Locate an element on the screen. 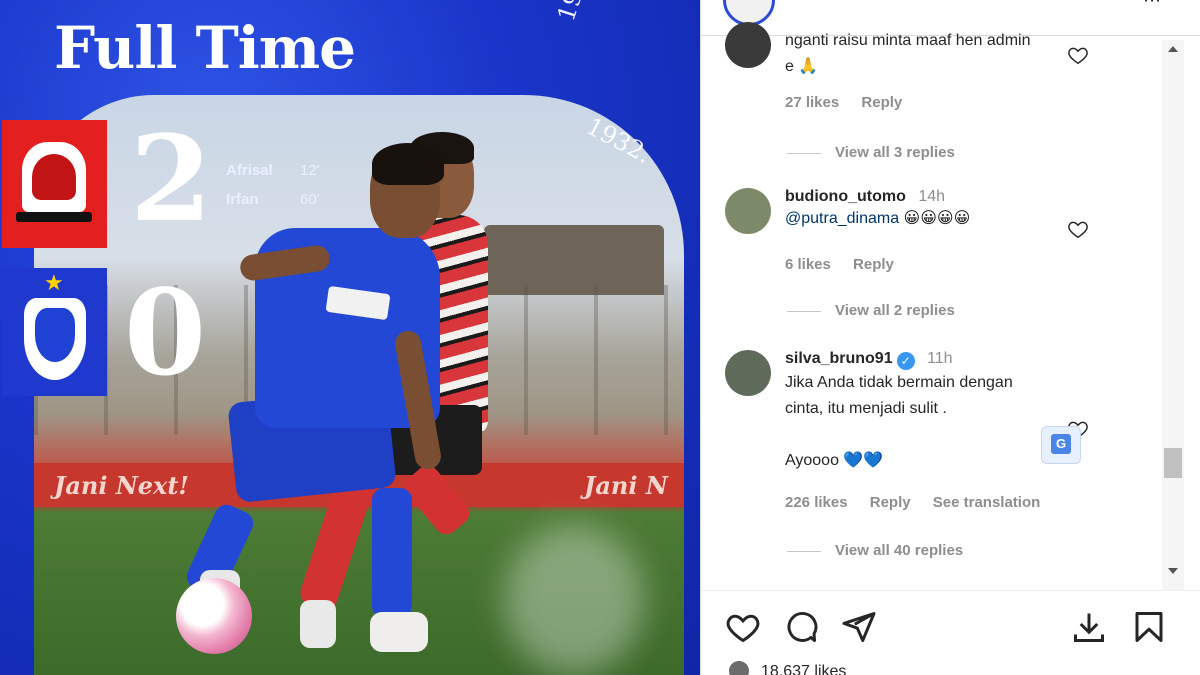  psis-badge: ★ is located at coordinates (54, 332).